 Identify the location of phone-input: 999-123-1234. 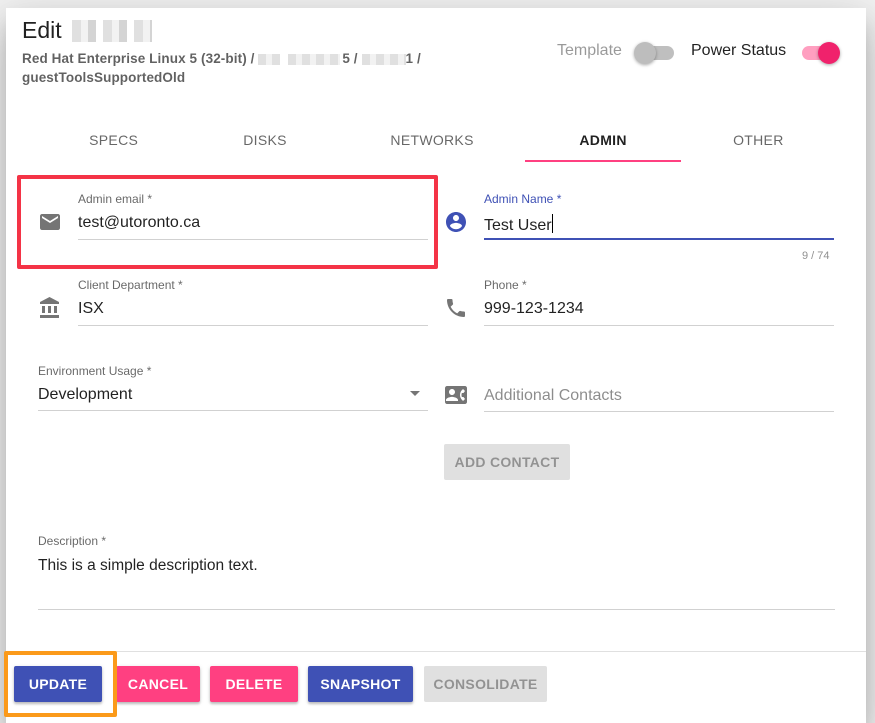
(534, 309).